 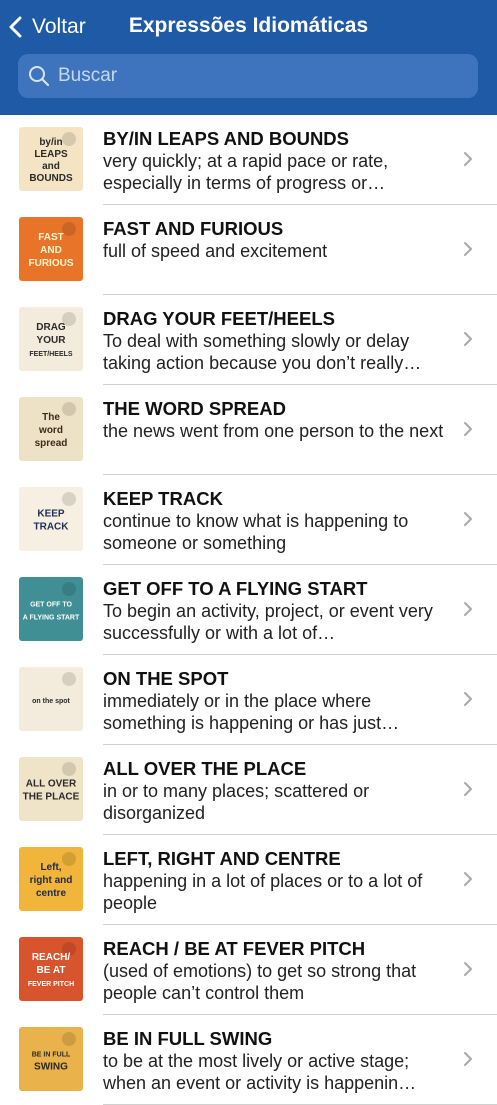 I want to click on thumbnail-caption: The, so click(x=51, y=417).